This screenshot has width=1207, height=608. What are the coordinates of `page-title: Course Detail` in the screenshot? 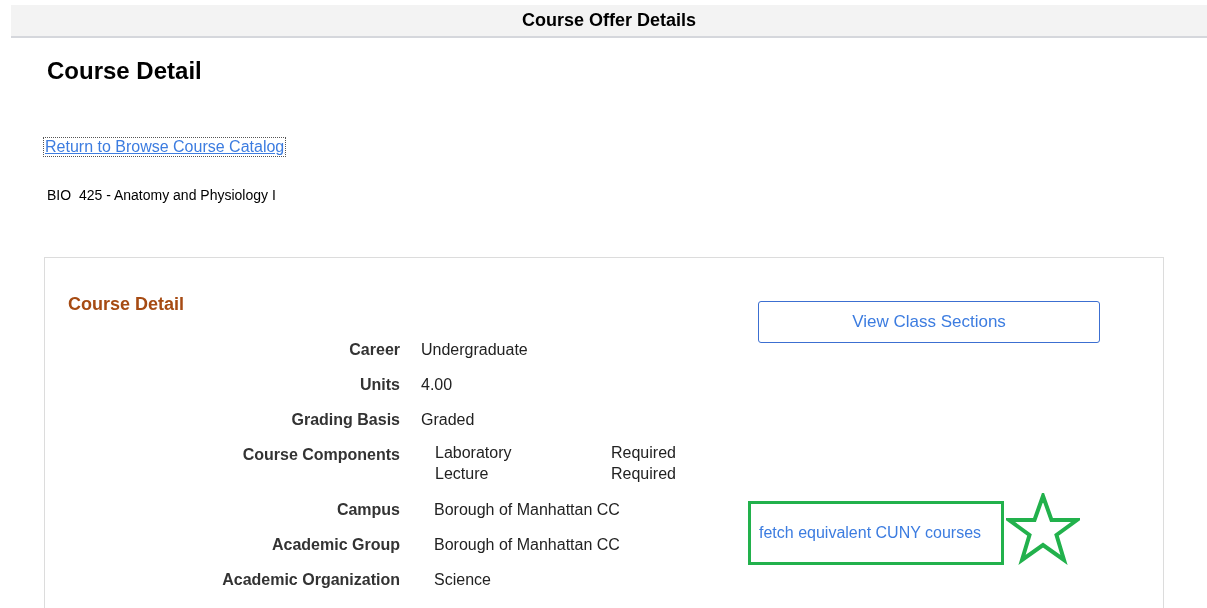 It's located at (124, 71).